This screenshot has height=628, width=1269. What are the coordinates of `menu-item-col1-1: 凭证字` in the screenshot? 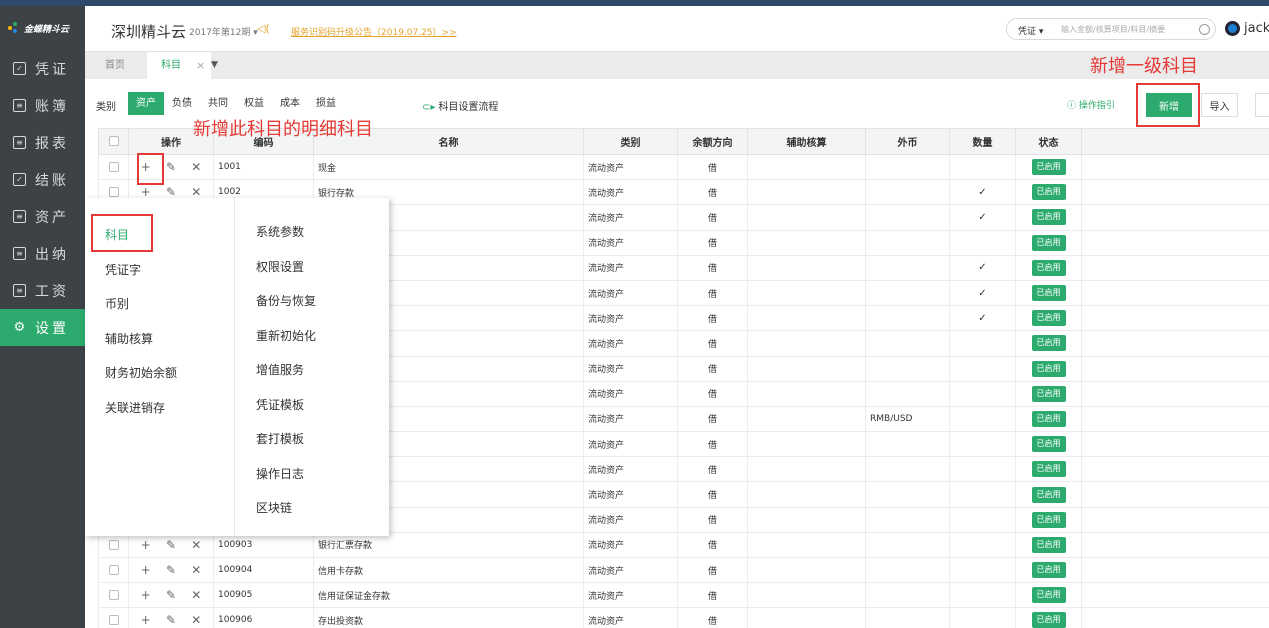 It's located at (159, 270).